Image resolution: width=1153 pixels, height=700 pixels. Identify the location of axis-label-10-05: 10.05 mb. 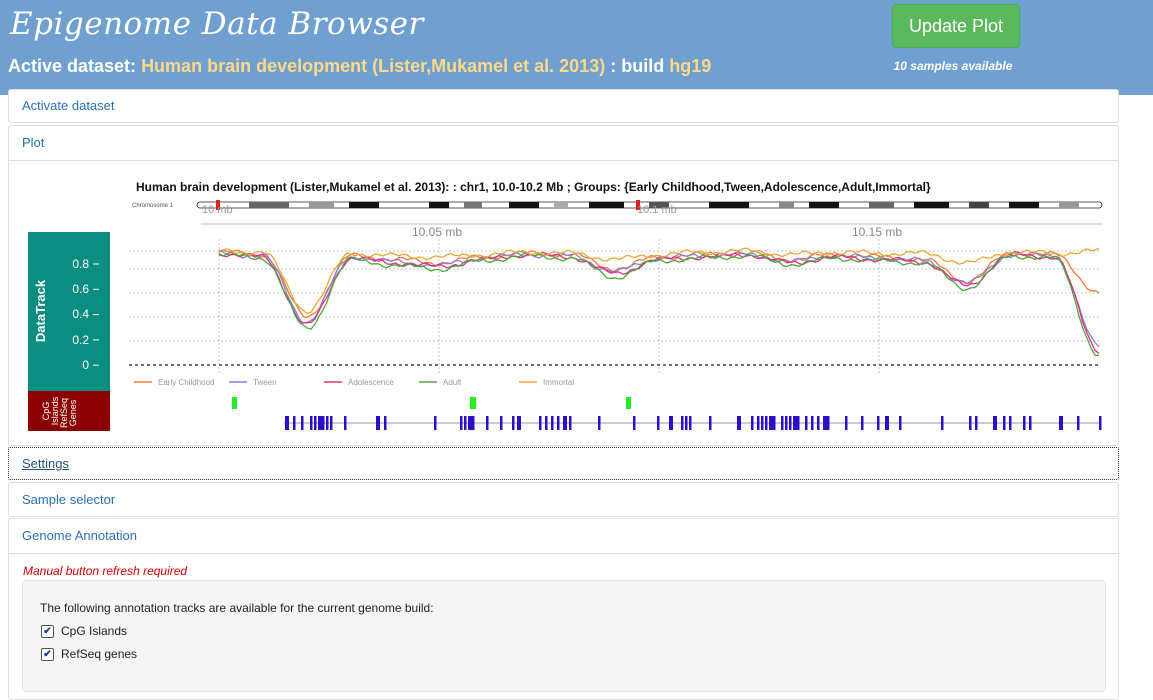
(437, 232).